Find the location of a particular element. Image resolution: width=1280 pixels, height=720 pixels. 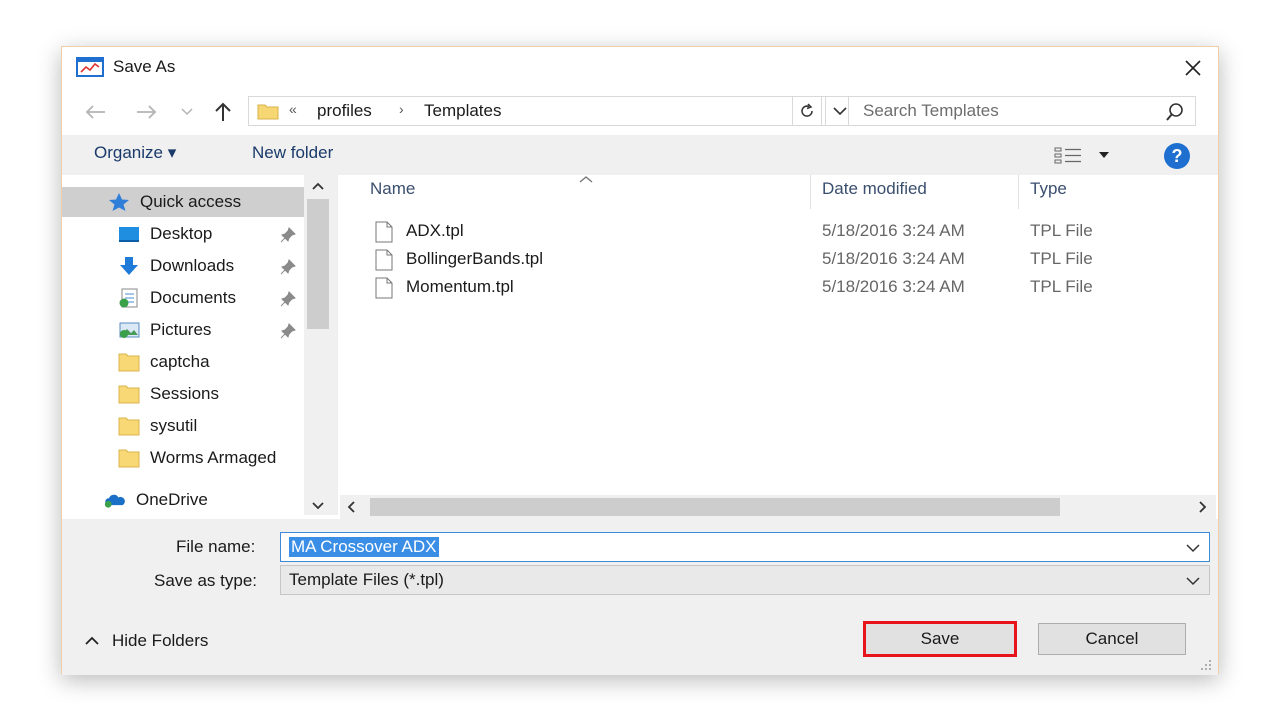

nav-item-desktop: Desktop is located at coordinates (165, 234).